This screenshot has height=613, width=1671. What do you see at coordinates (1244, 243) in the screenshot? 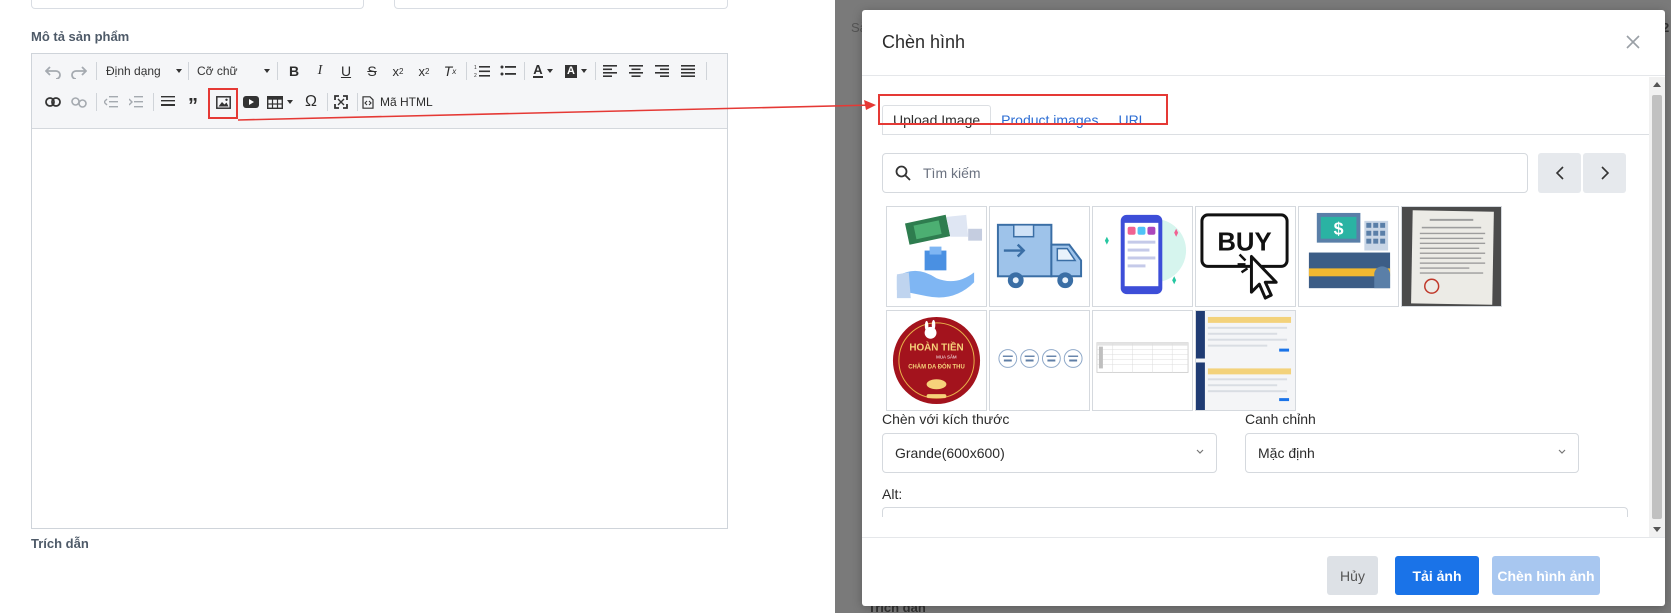
I see `buy-thumb-text: BUY` at bounding box center [1244, 243].